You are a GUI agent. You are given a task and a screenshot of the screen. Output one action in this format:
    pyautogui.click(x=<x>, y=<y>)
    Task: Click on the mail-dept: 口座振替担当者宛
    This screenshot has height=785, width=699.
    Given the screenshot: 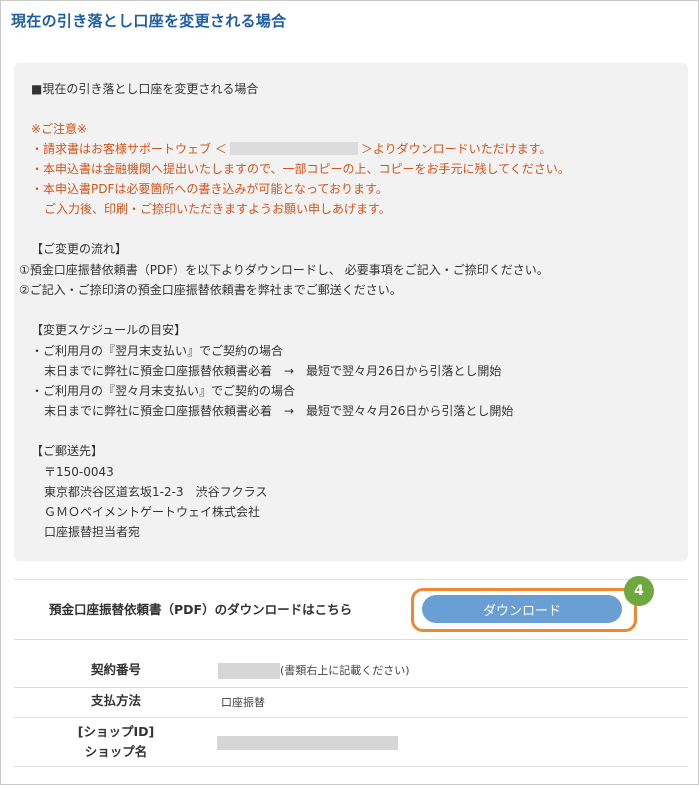 What is the action you would take?
    pyautogui.click(x=92, y=532)
    